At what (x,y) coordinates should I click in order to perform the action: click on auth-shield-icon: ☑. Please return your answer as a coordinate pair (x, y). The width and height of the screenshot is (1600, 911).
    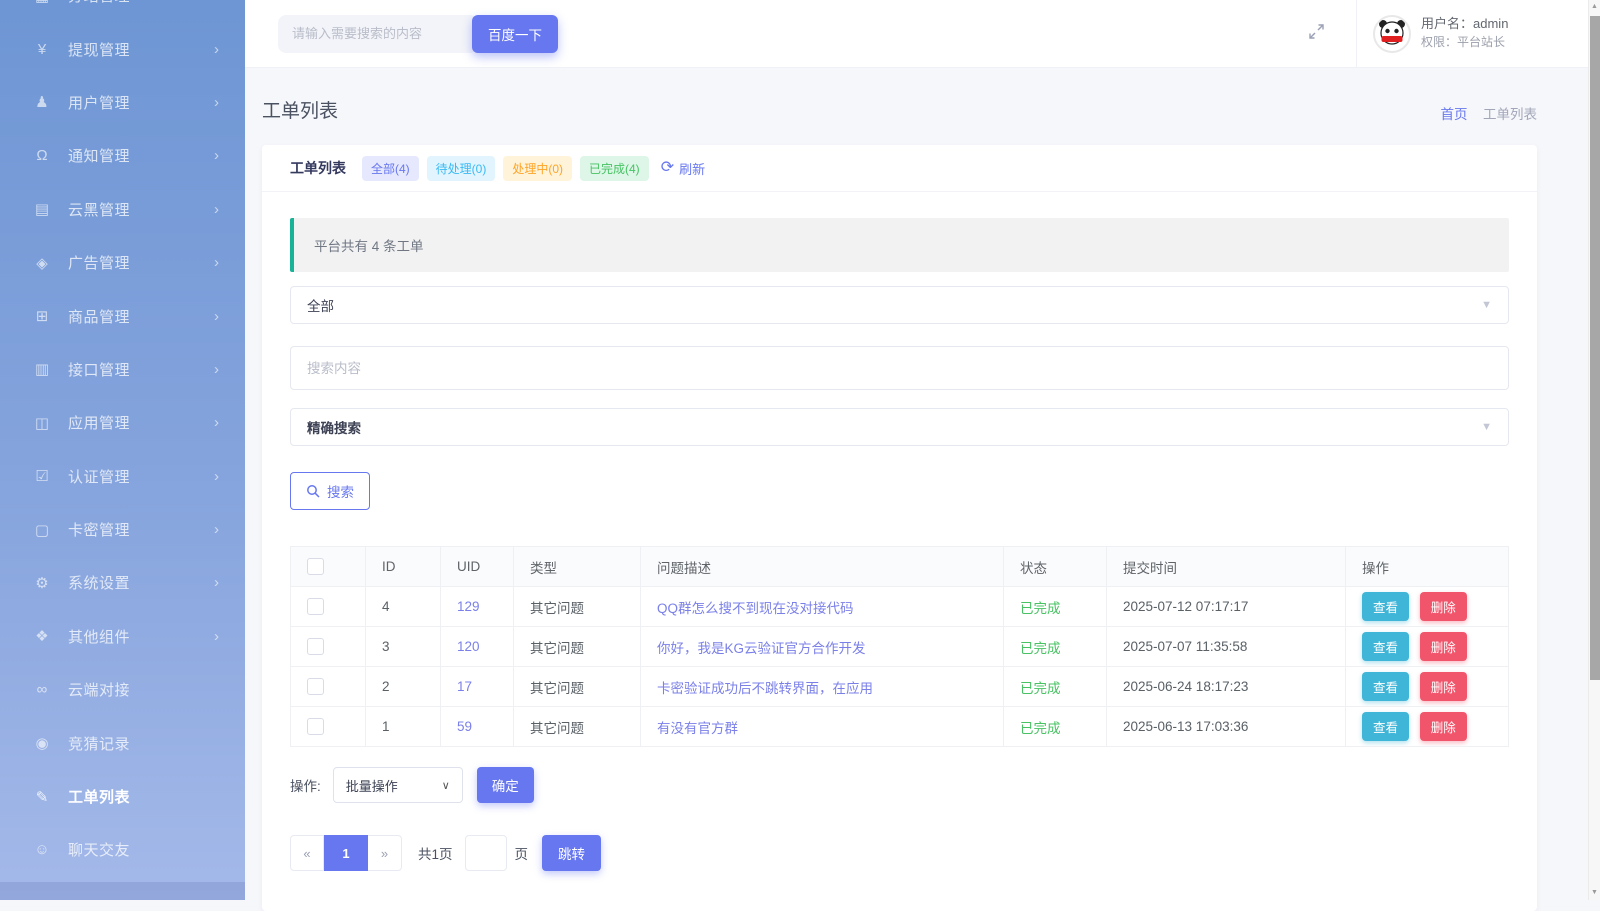
    Looking at the image, I should click on (42, 477).